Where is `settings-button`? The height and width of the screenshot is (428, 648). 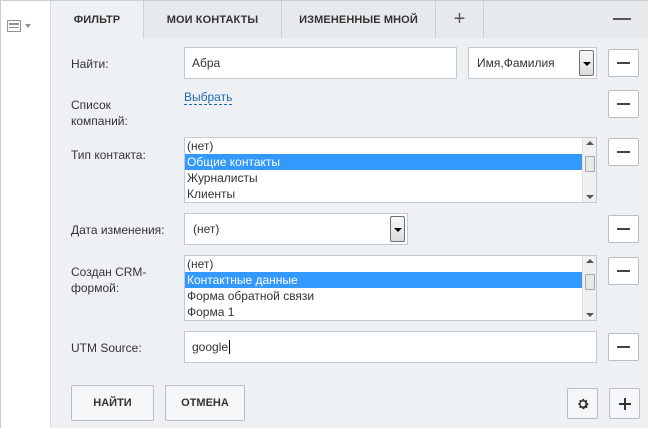
settings-button is located at coordinates (582, 403).